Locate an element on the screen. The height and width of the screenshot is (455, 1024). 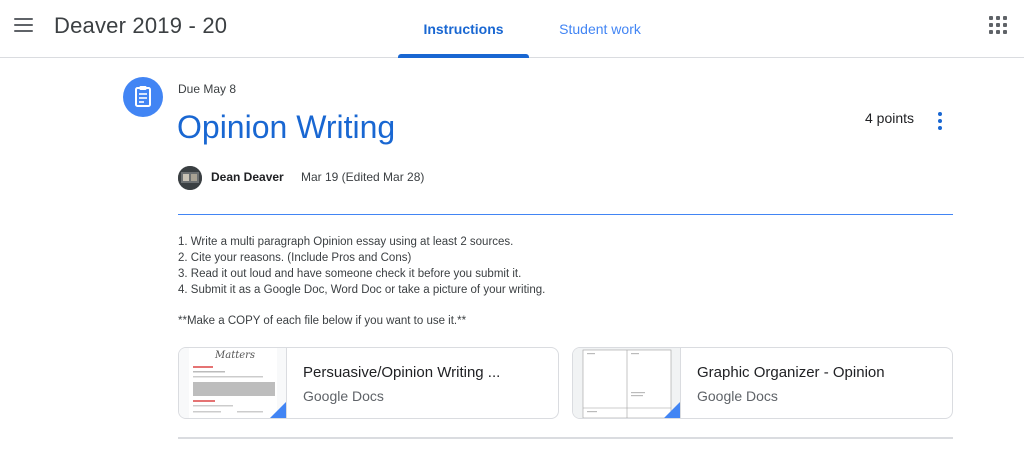
tab-student-work: Student work is located at coordinates (600, 29).